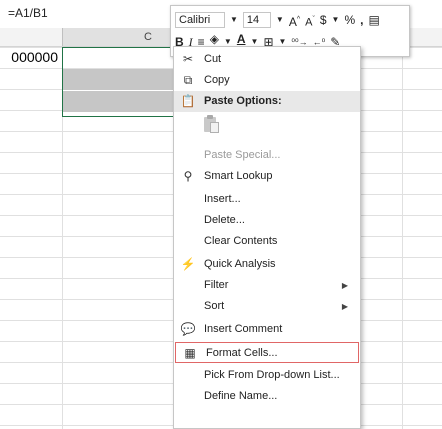 This screenshot has height=429, width=442. I want to click on format-table-icon: ▤, so click(373, 20).